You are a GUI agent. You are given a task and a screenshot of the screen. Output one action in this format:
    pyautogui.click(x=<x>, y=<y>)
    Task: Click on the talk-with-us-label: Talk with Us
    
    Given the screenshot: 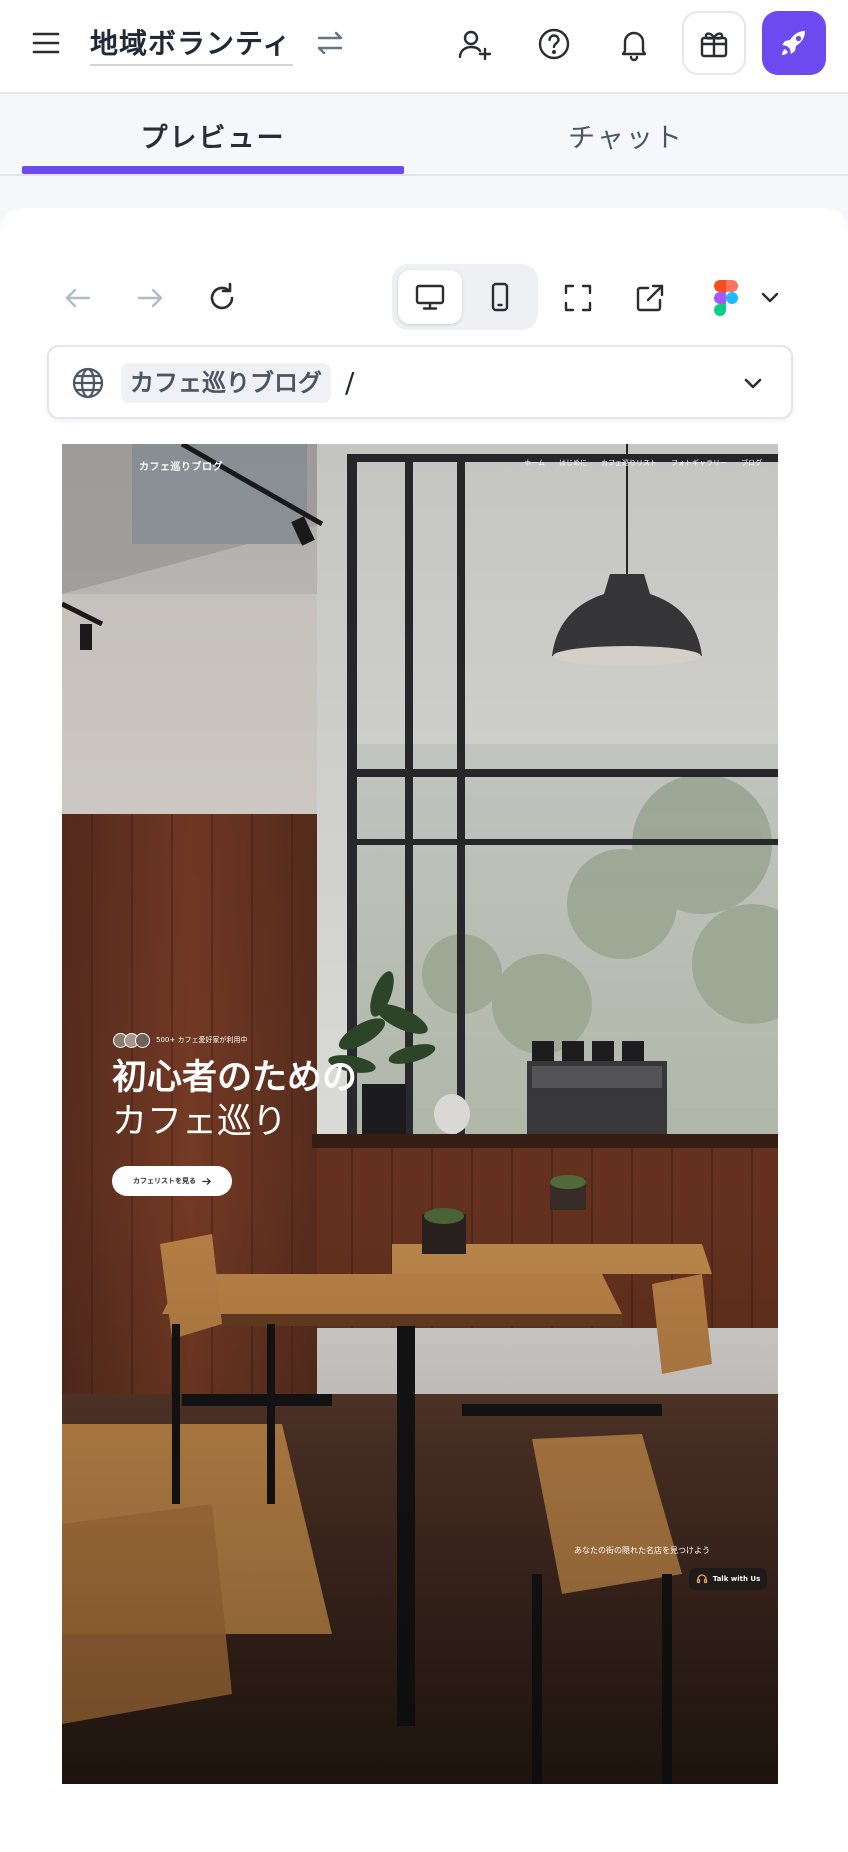 What is the action you would take?
    pyautogui.click(x=736, y=1579)
    